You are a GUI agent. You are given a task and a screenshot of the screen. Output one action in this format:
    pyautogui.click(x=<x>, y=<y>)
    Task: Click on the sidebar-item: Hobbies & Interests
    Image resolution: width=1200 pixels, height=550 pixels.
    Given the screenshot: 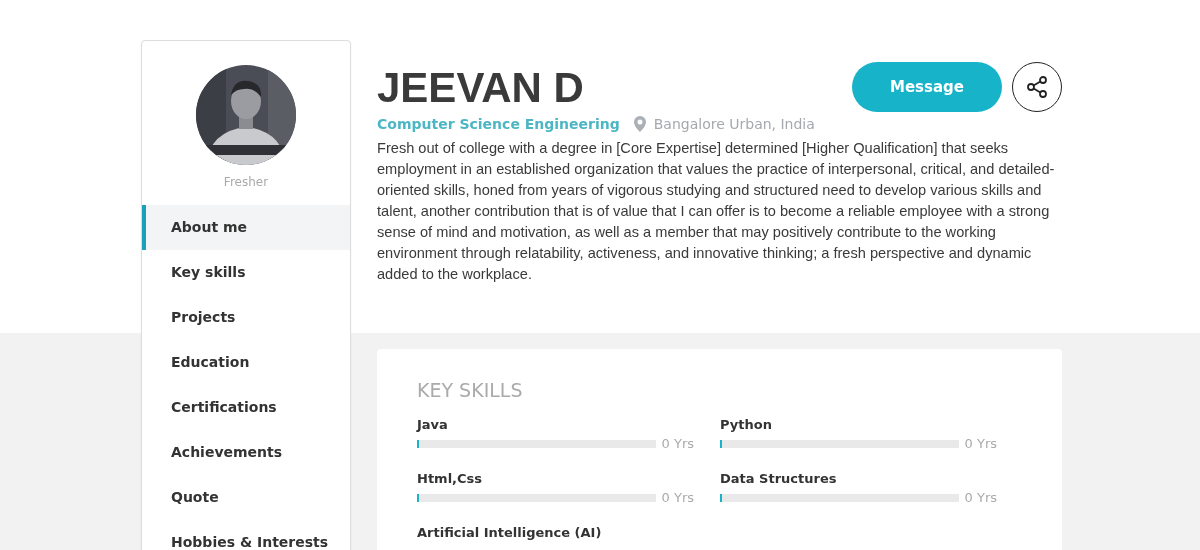 What is the action you would take?
    pyautogui.click(x=246, y=535)
    